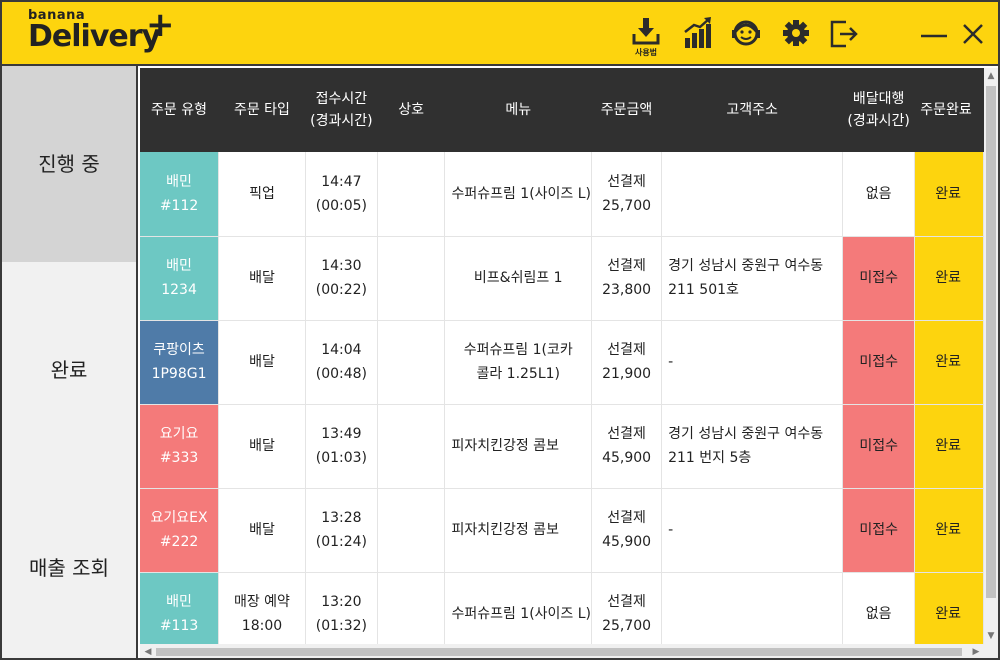 The height and width of the screenshot is (660, 1000). I want to click on amount-cell: 선결제 21,900, so click(627, 362).